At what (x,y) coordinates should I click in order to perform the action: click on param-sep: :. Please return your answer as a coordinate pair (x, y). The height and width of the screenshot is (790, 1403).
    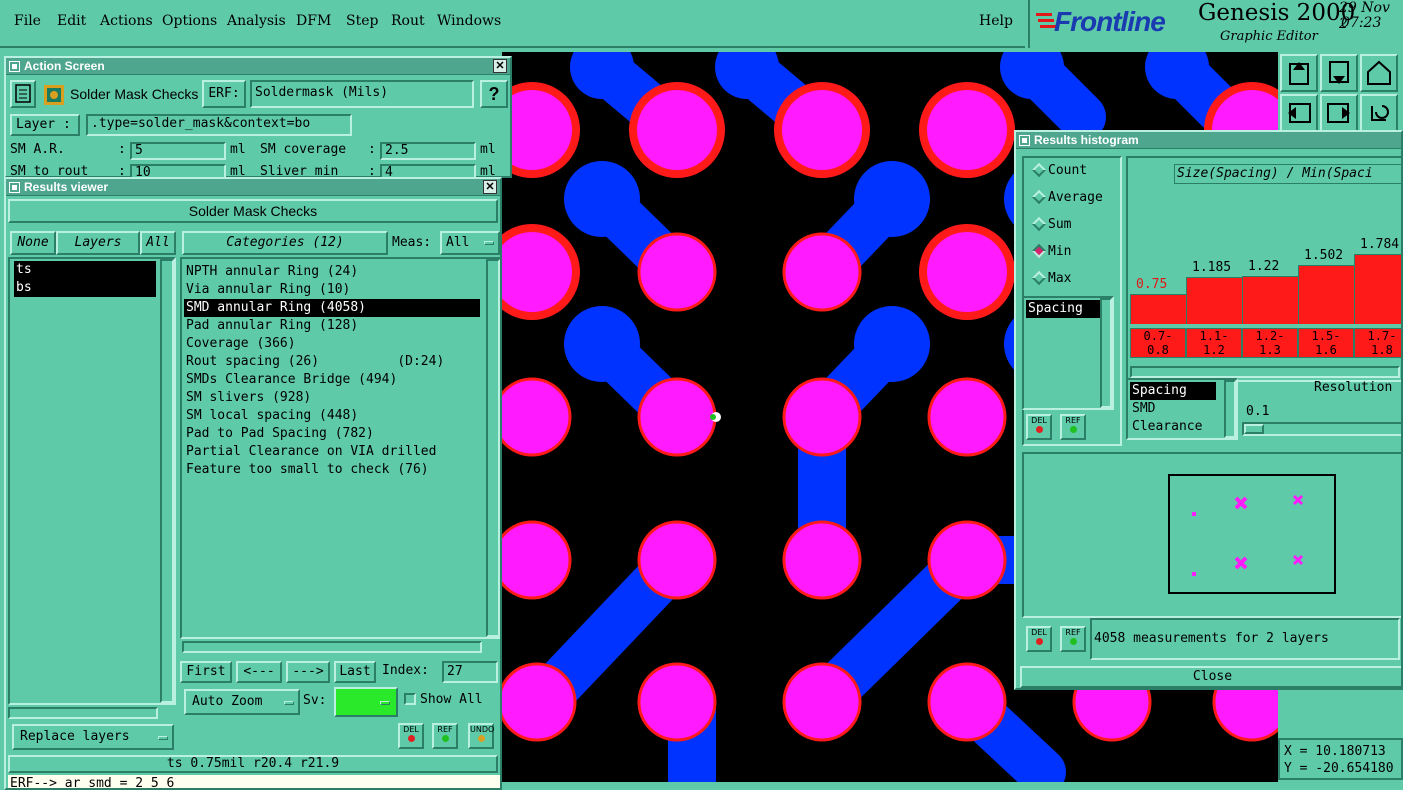
    Looking at the image, I should click on (372, 149).